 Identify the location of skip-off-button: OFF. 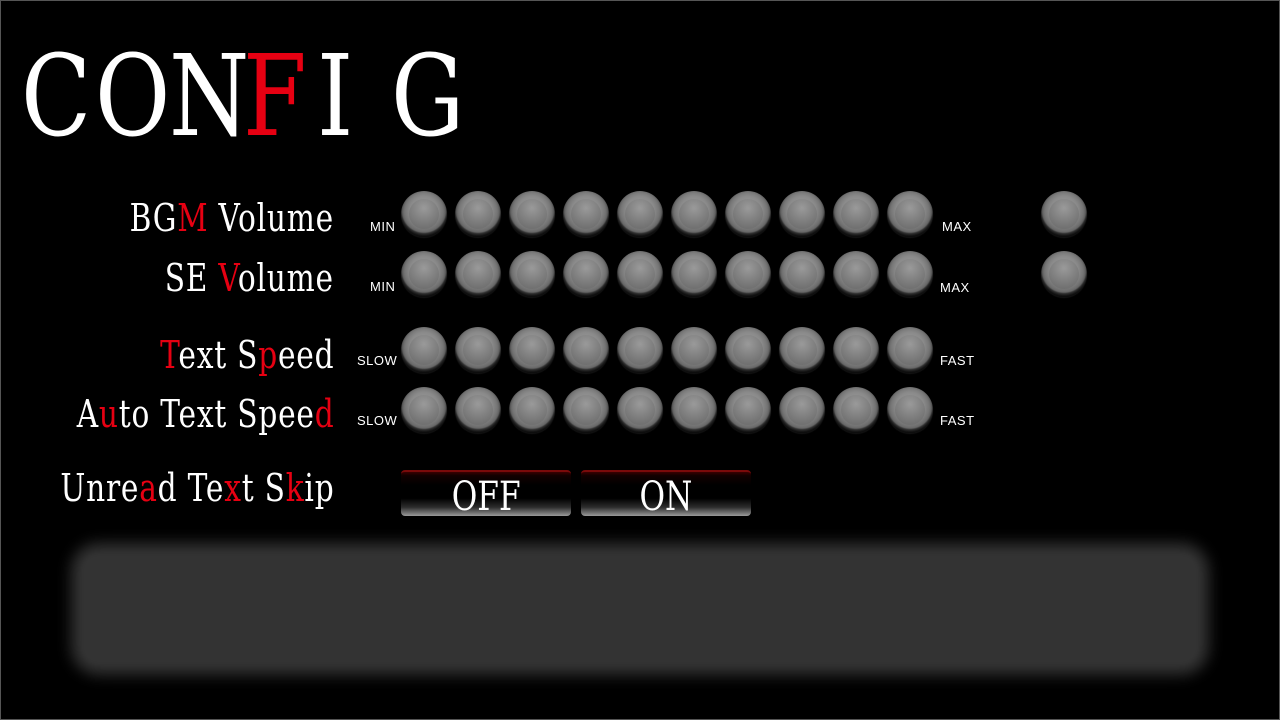
(486, 495).